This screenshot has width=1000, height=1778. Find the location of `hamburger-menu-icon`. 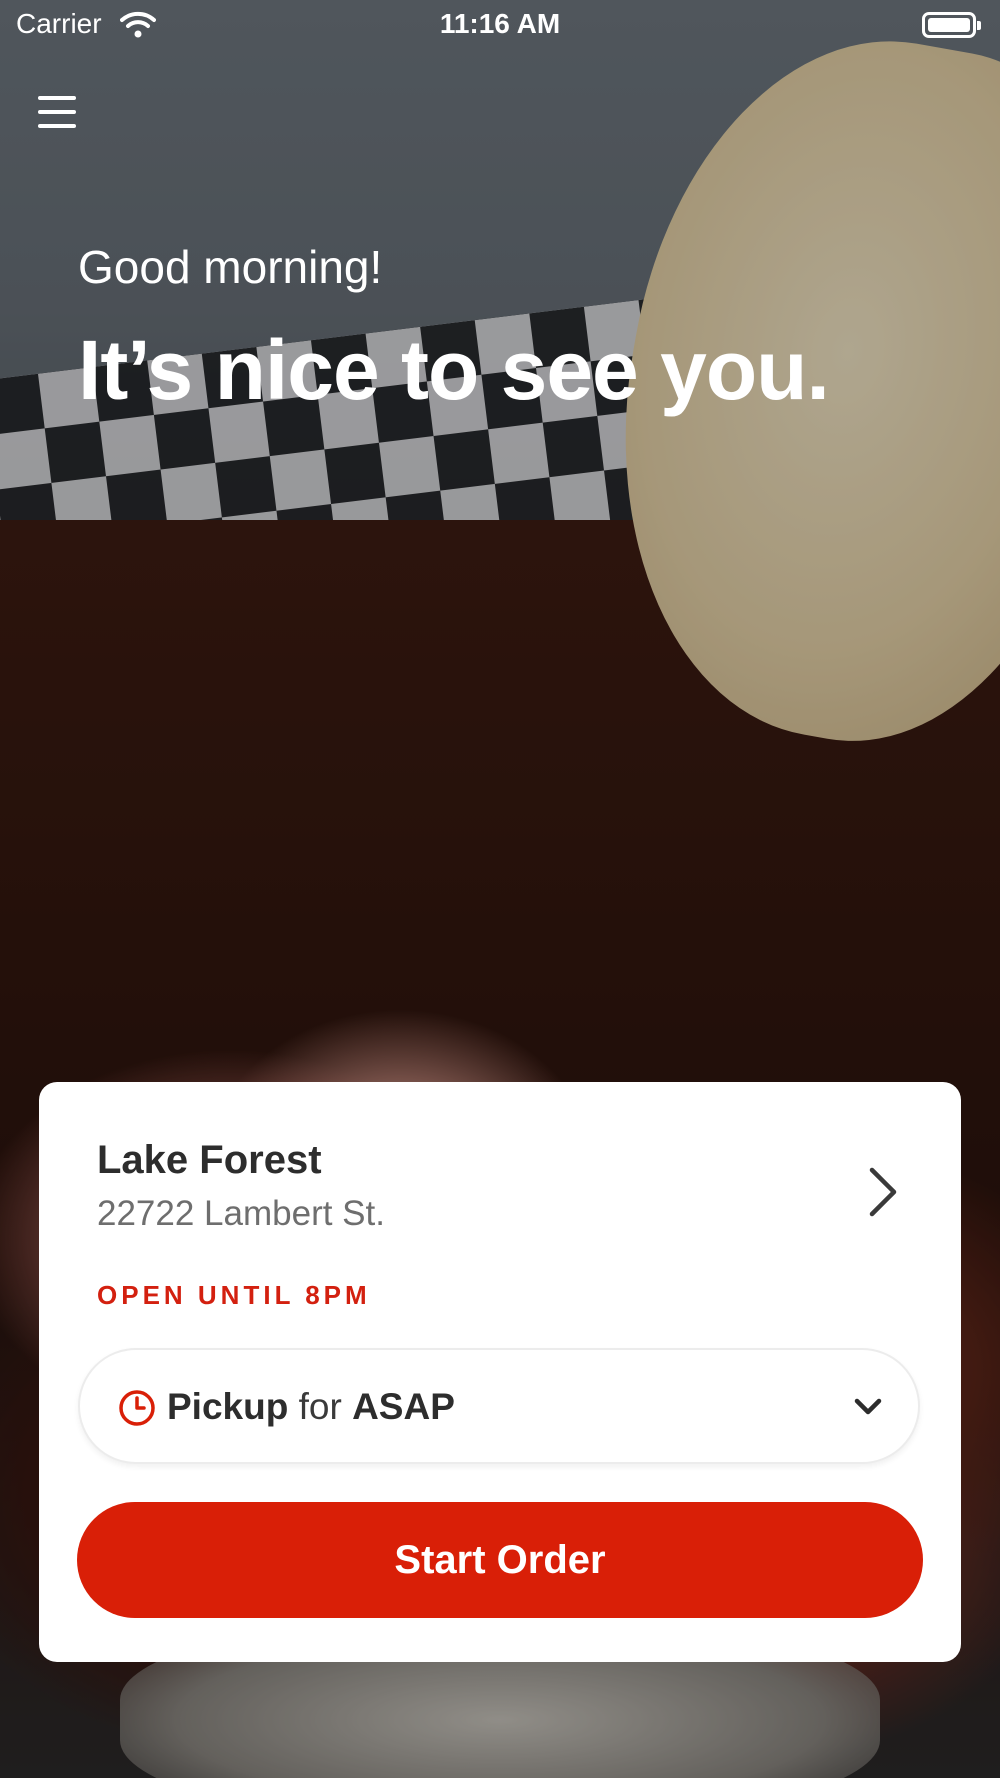

hamburger-menu-icon is located at coordinates (58, 114).